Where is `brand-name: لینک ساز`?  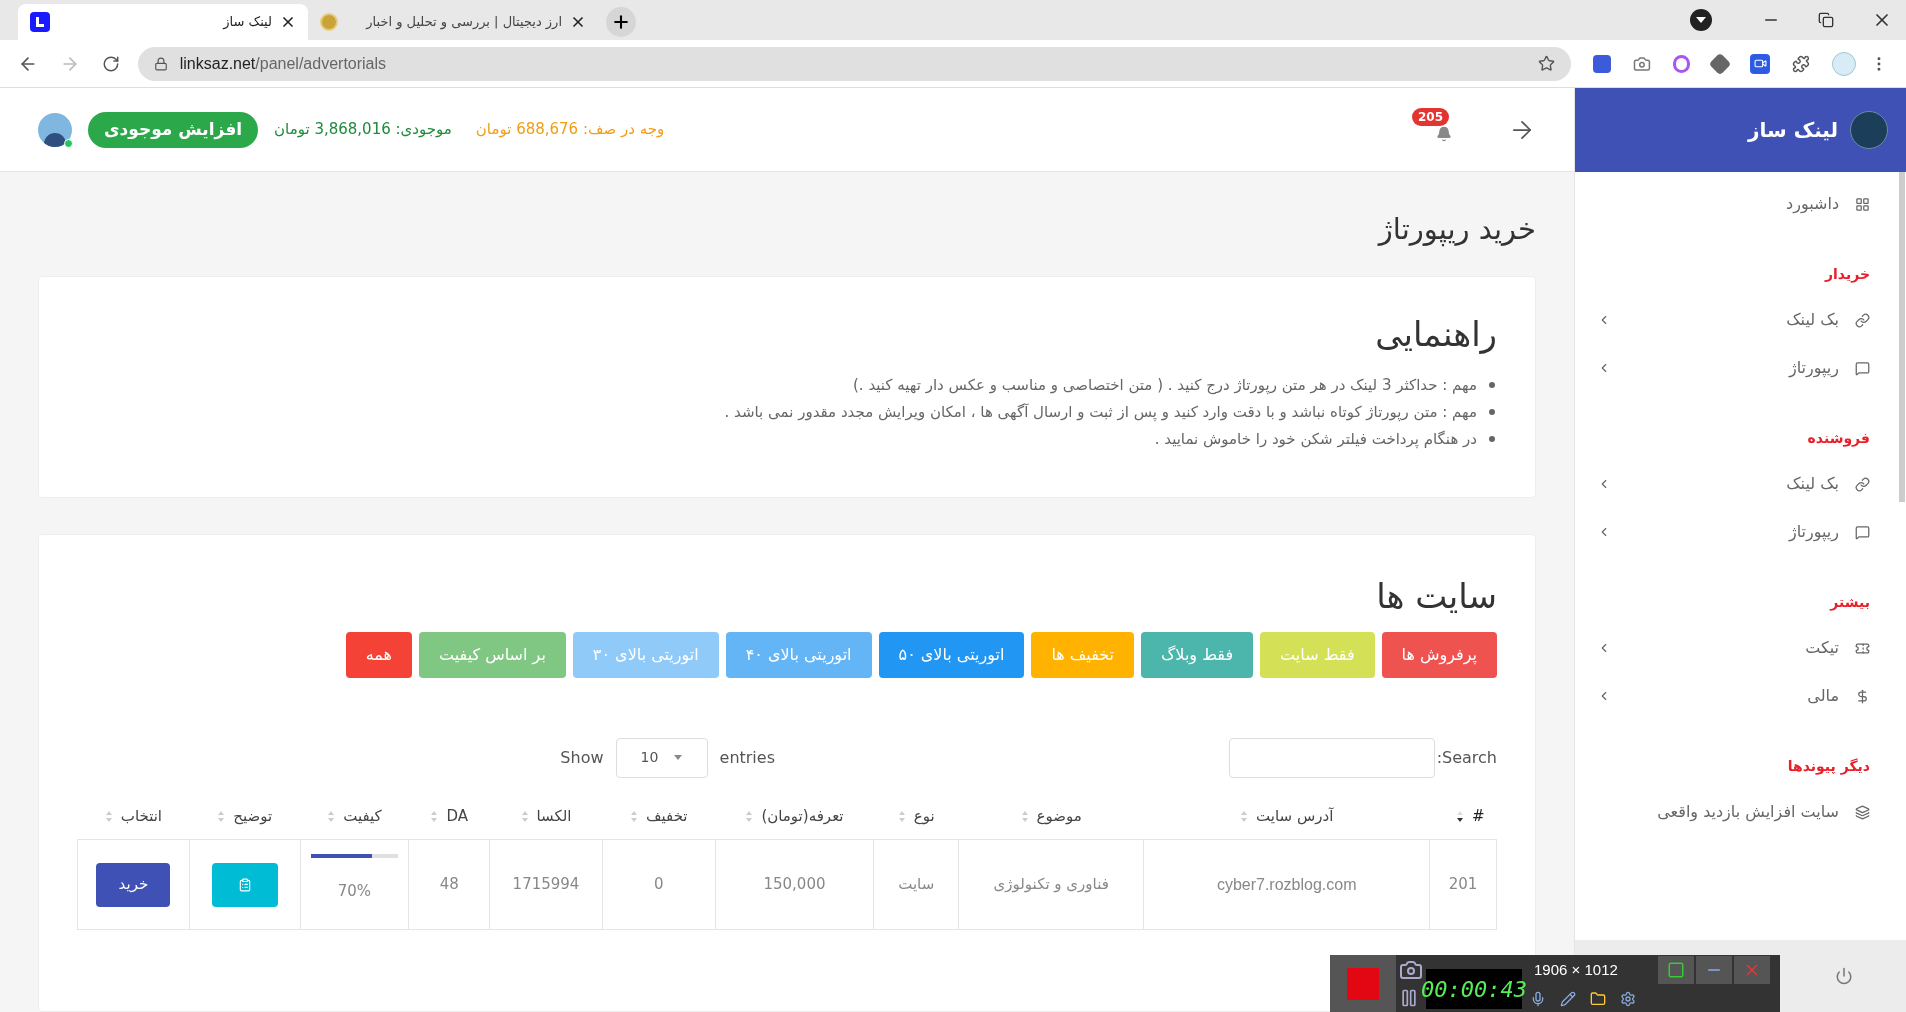 brand-name: لینک ساز is located at coordinates (1793, 130).